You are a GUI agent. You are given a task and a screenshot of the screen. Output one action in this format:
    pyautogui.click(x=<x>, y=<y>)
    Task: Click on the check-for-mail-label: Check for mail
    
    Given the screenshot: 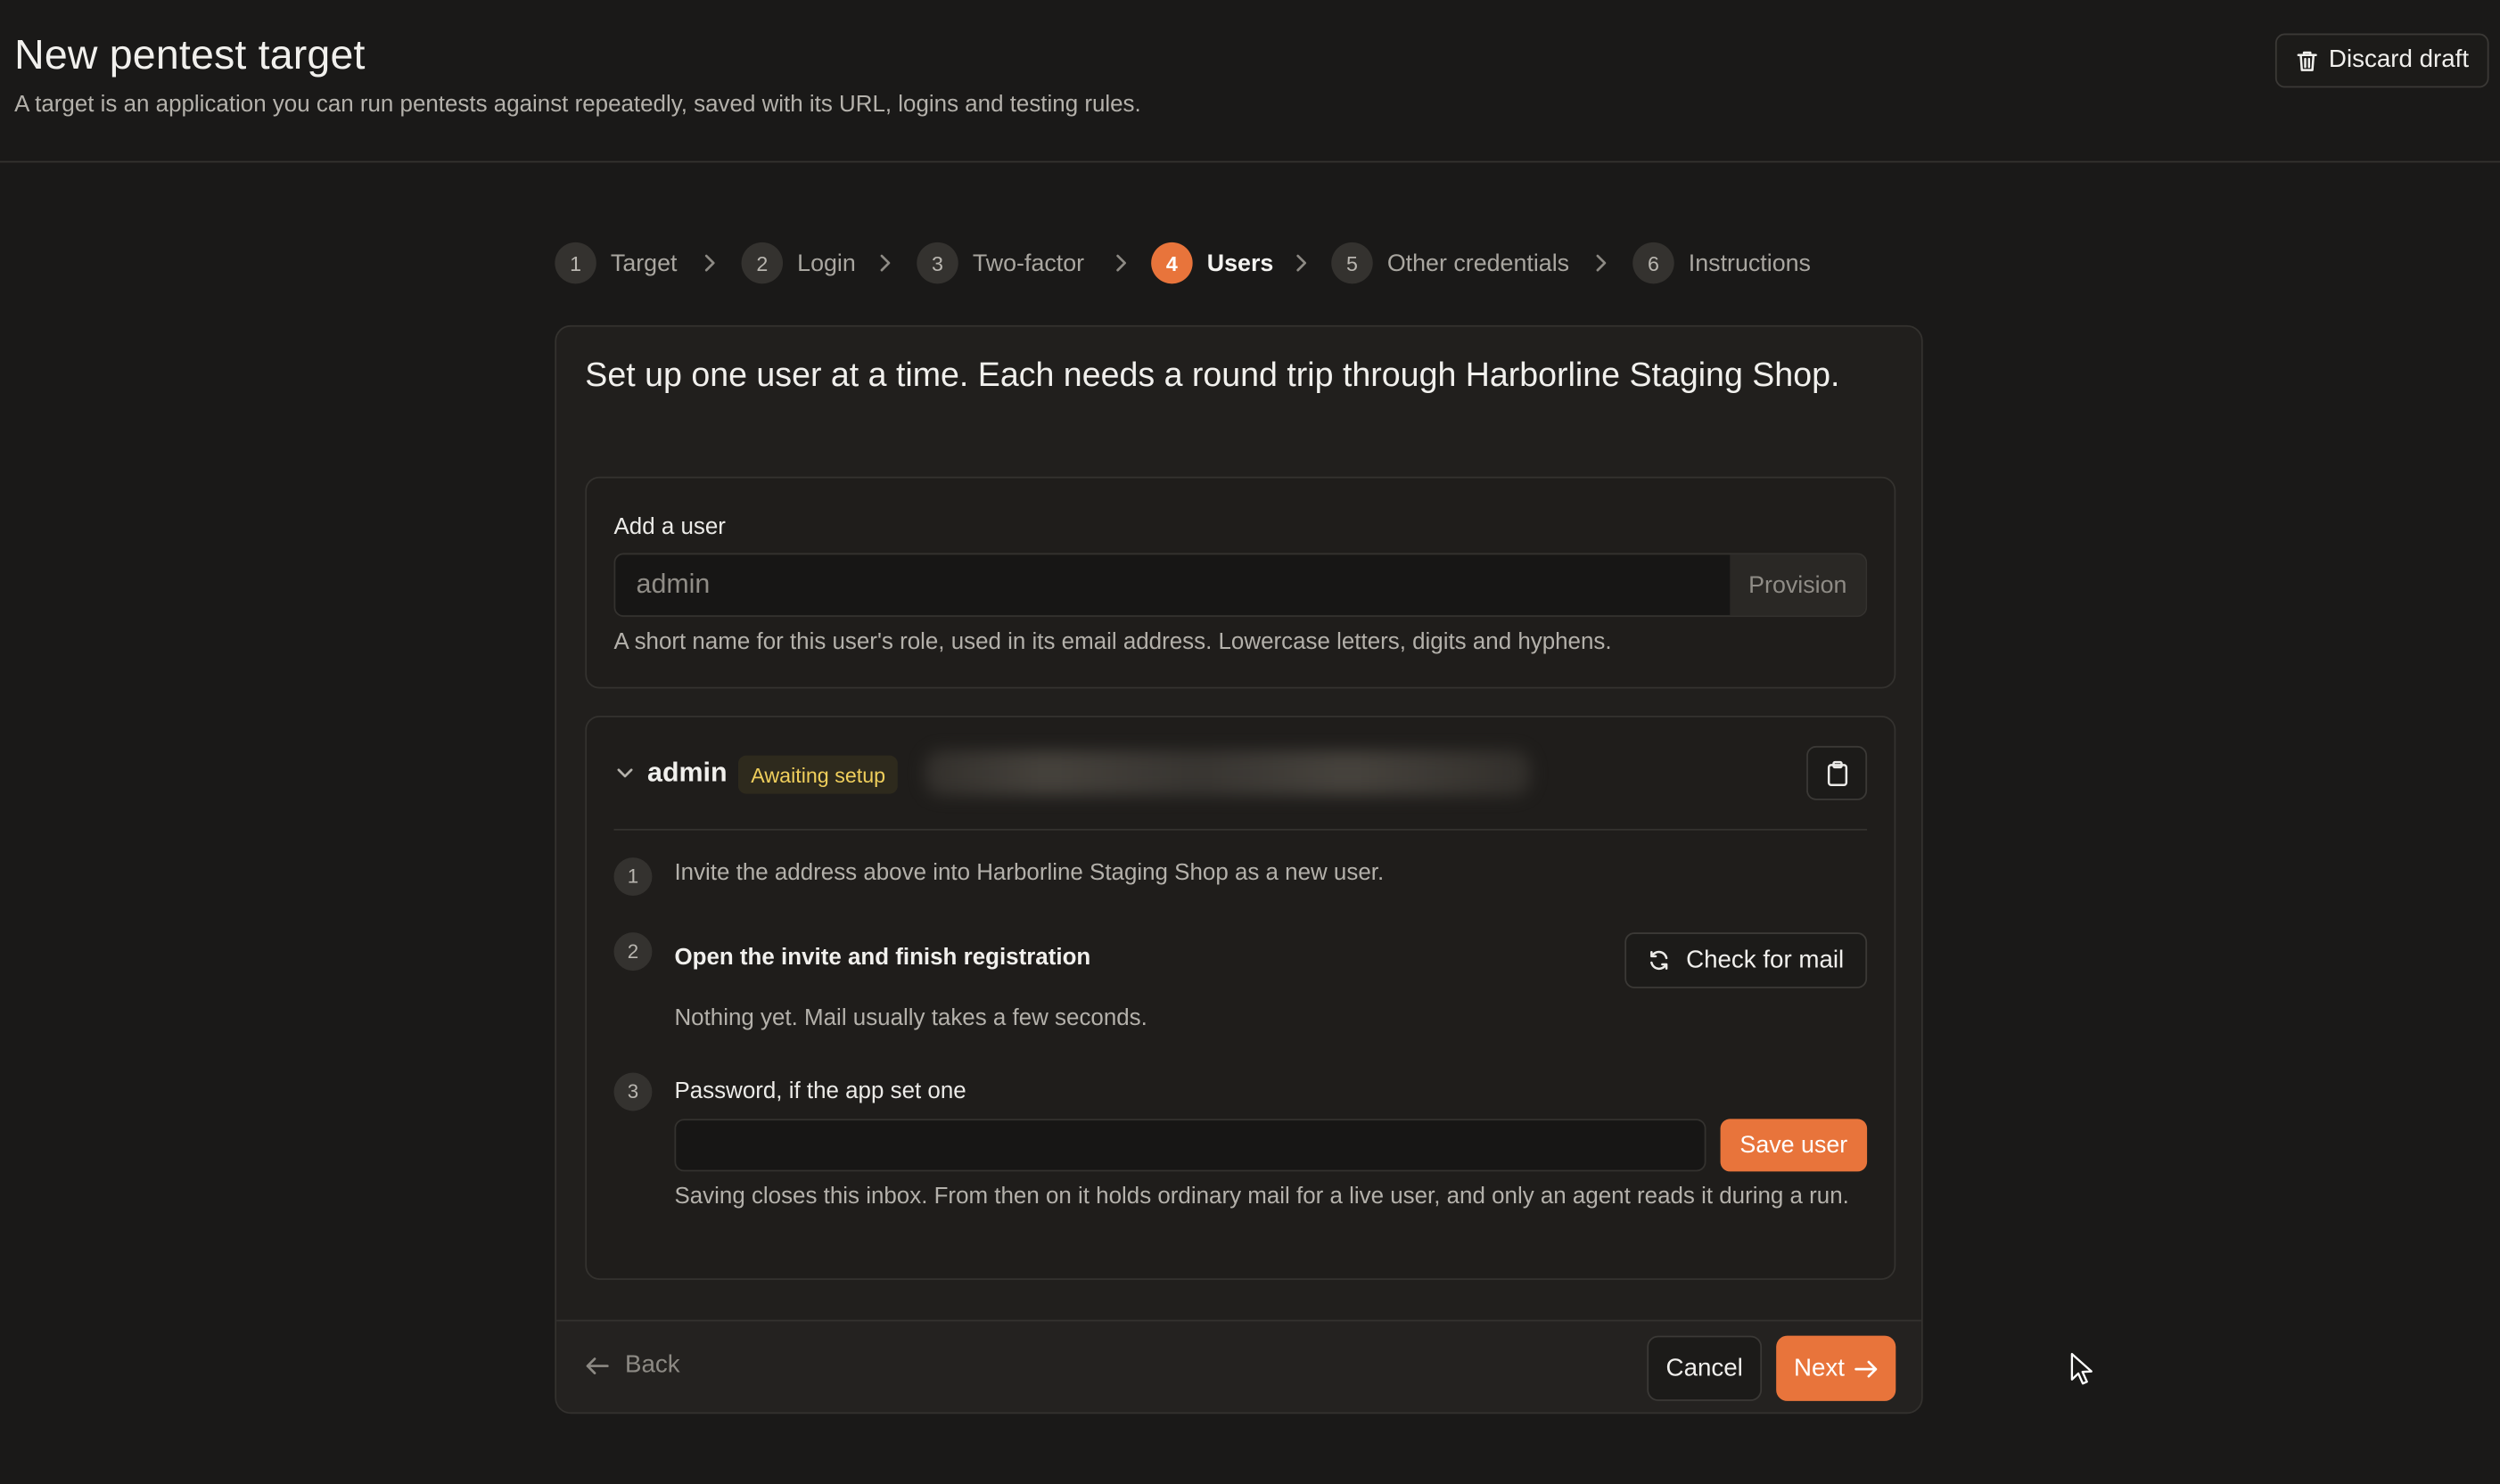 What is the action you would take?
    pyautogui.click(x=1765, y=960)
    